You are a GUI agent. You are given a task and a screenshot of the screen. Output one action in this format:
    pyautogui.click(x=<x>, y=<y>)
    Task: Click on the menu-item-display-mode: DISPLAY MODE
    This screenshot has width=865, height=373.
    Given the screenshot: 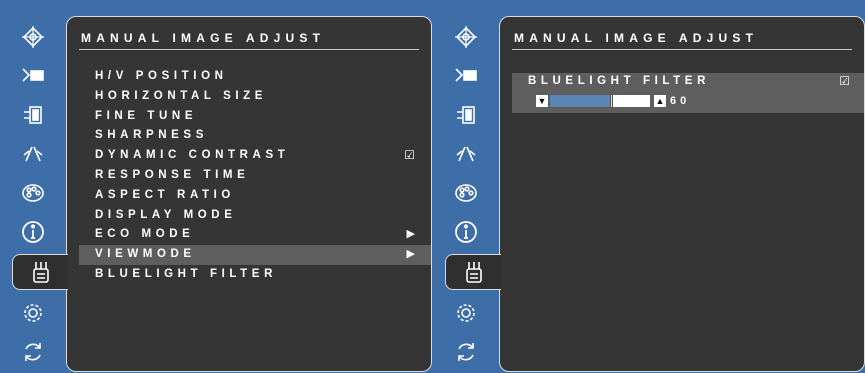 What is the action you would take?
    pyautogui.click(x=255, y=216)
    